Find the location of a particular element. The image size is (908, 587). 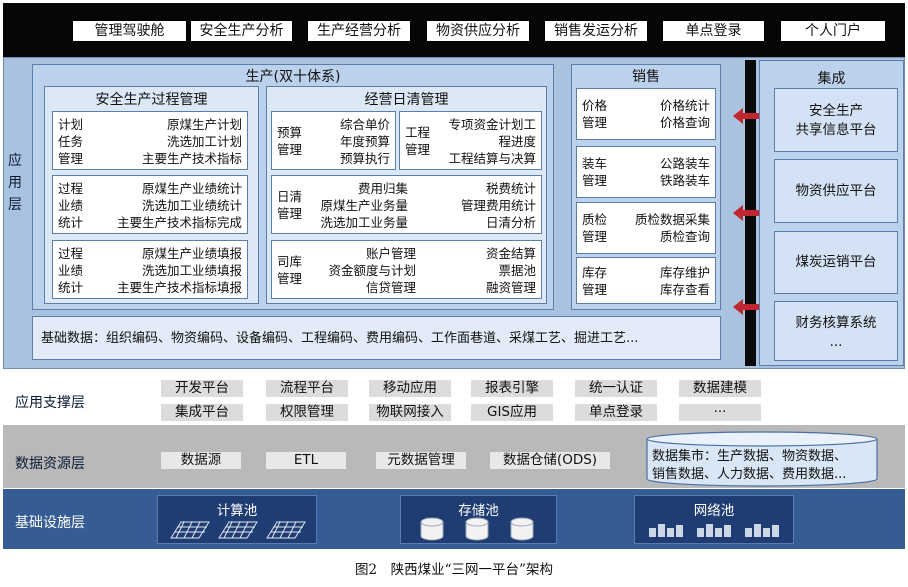

support-item: 流程平台 is located at coordinates (307, 388).